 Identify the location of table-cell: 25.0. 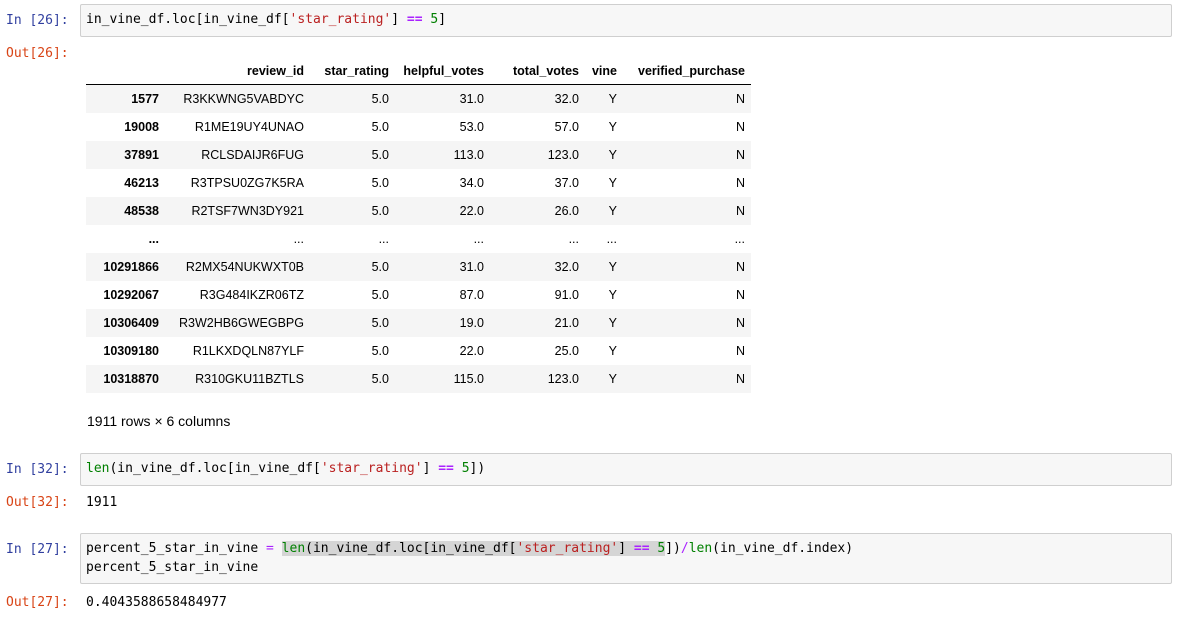
(566, 351).